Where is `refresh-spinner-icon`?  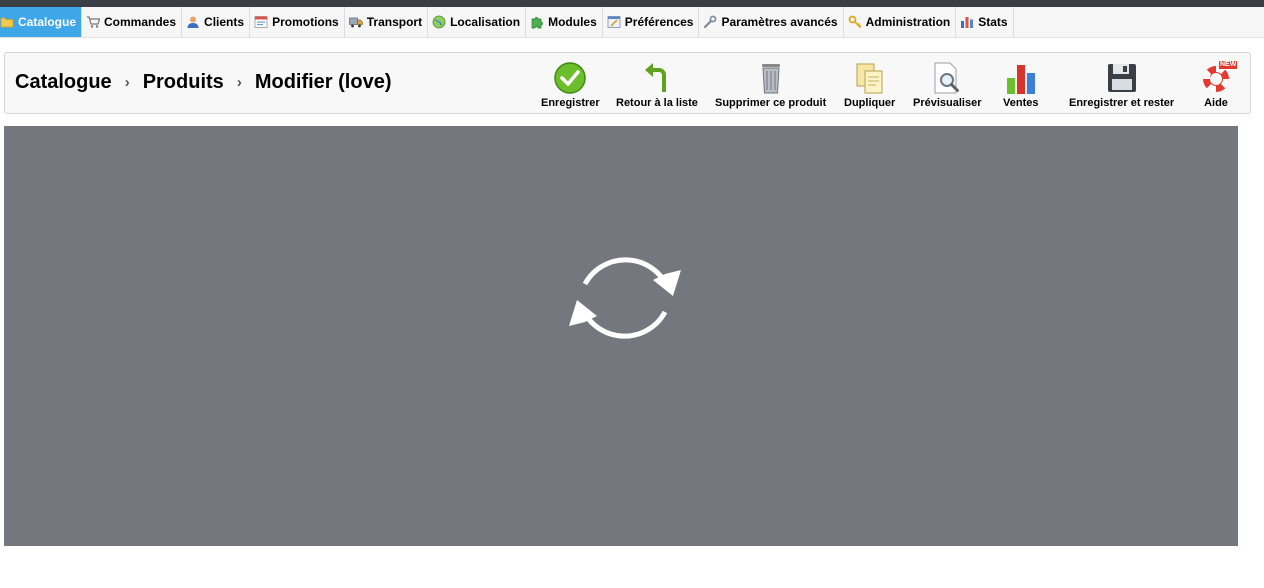 refresh-spinner-icon is located at coordinates (625, 298).